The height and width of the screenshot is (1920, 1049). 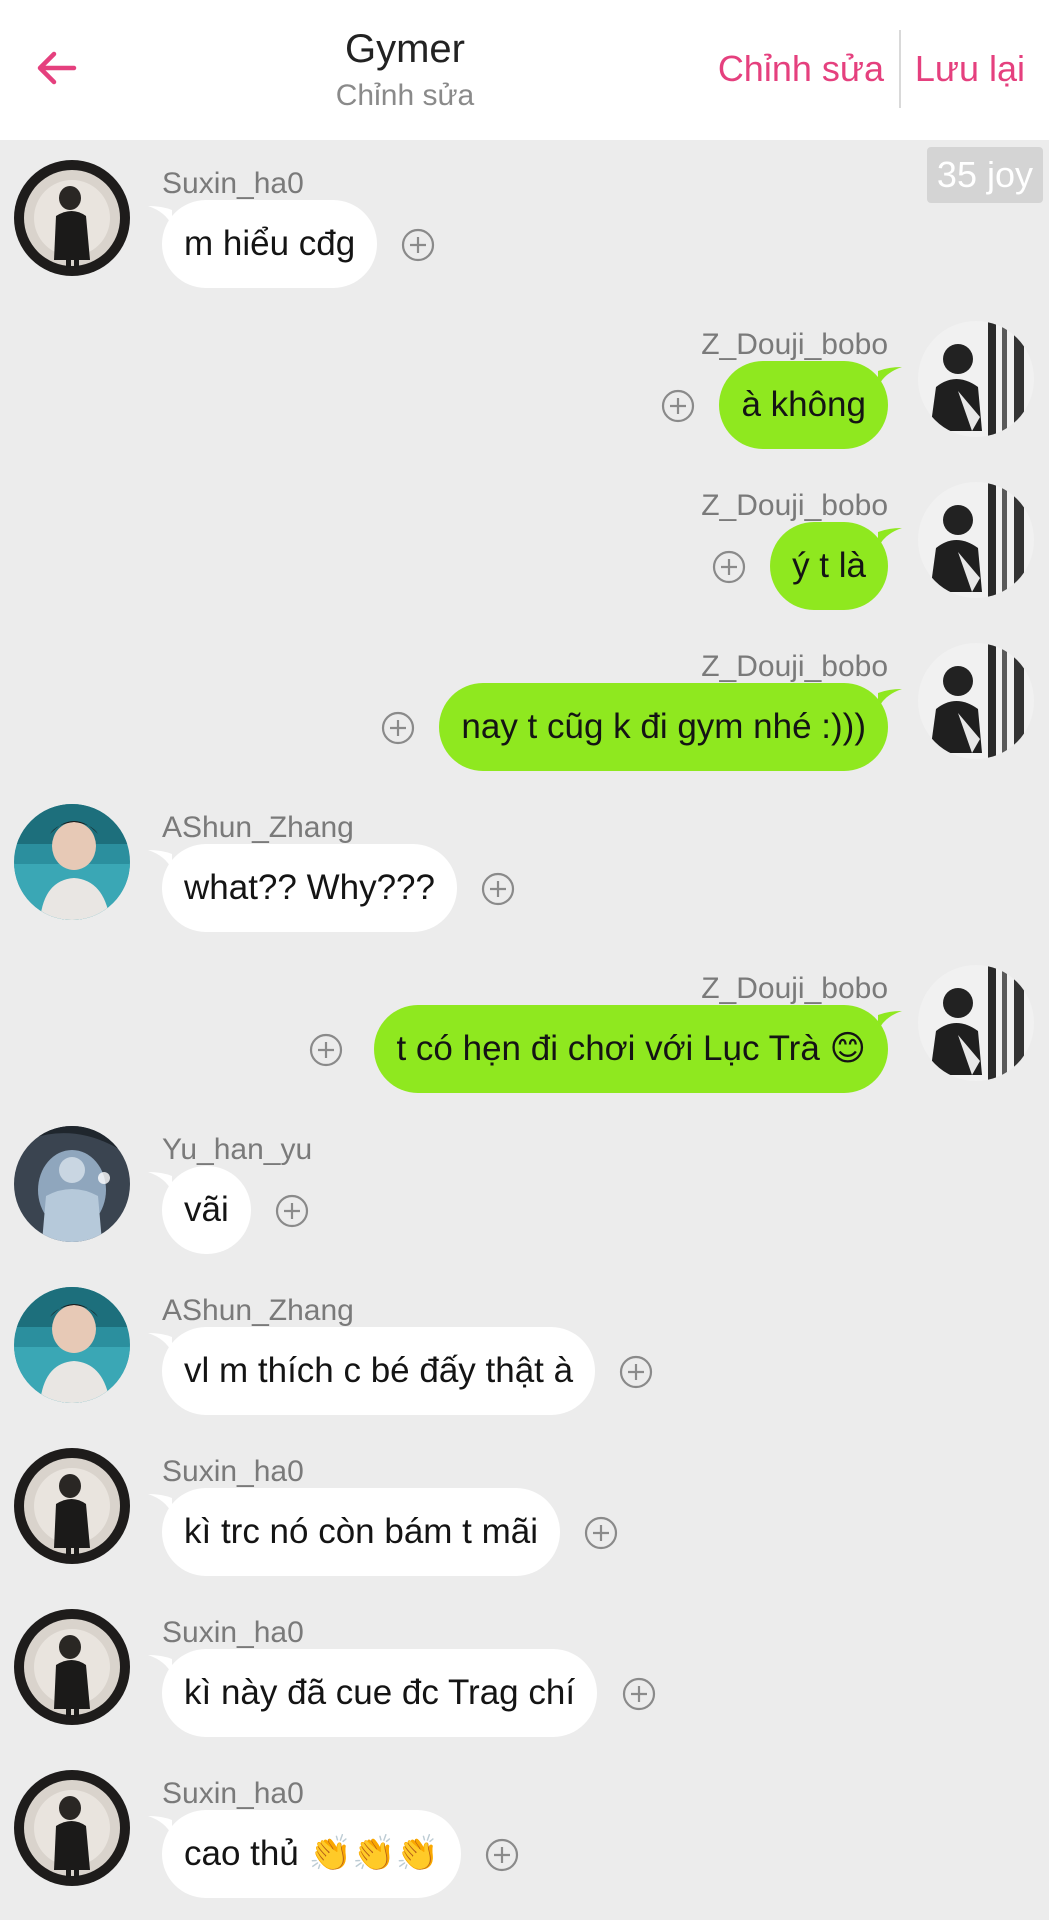 What do you see at coordinates (405, 49) in the screenshot?
I see `group-title: Gymer` at bounding box center [405, 49].